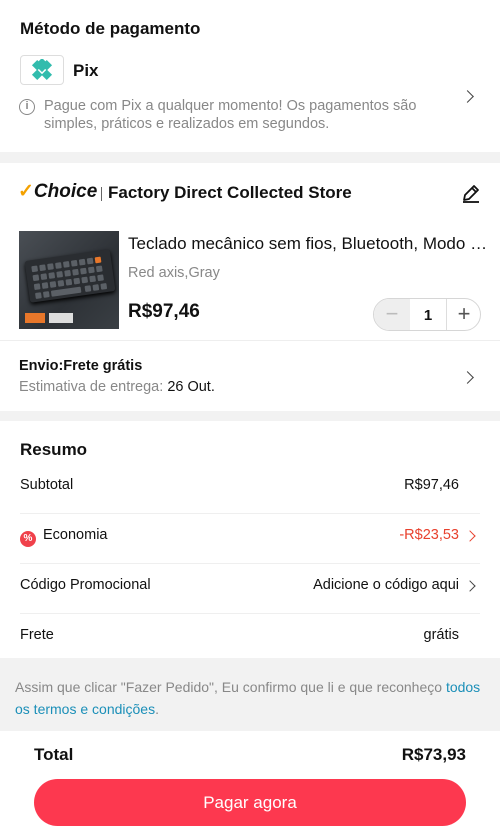  I want to click on shipping-fee-value: grátis, so click(441, 635).